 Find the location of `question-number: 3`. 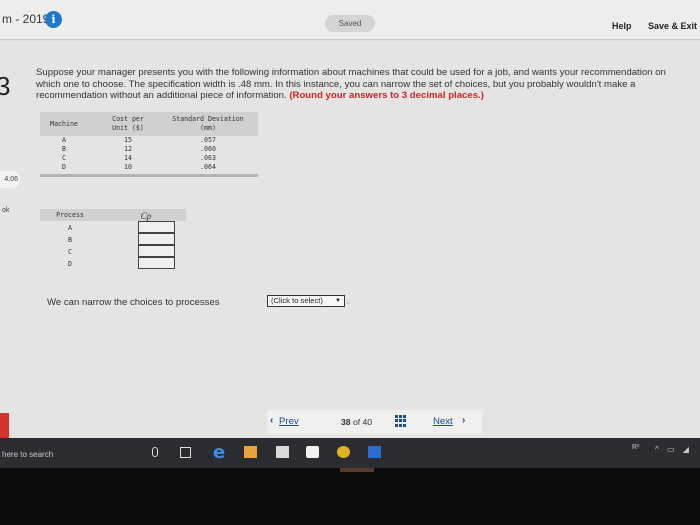

question-number: 3 is located at coordinates (5, 86).